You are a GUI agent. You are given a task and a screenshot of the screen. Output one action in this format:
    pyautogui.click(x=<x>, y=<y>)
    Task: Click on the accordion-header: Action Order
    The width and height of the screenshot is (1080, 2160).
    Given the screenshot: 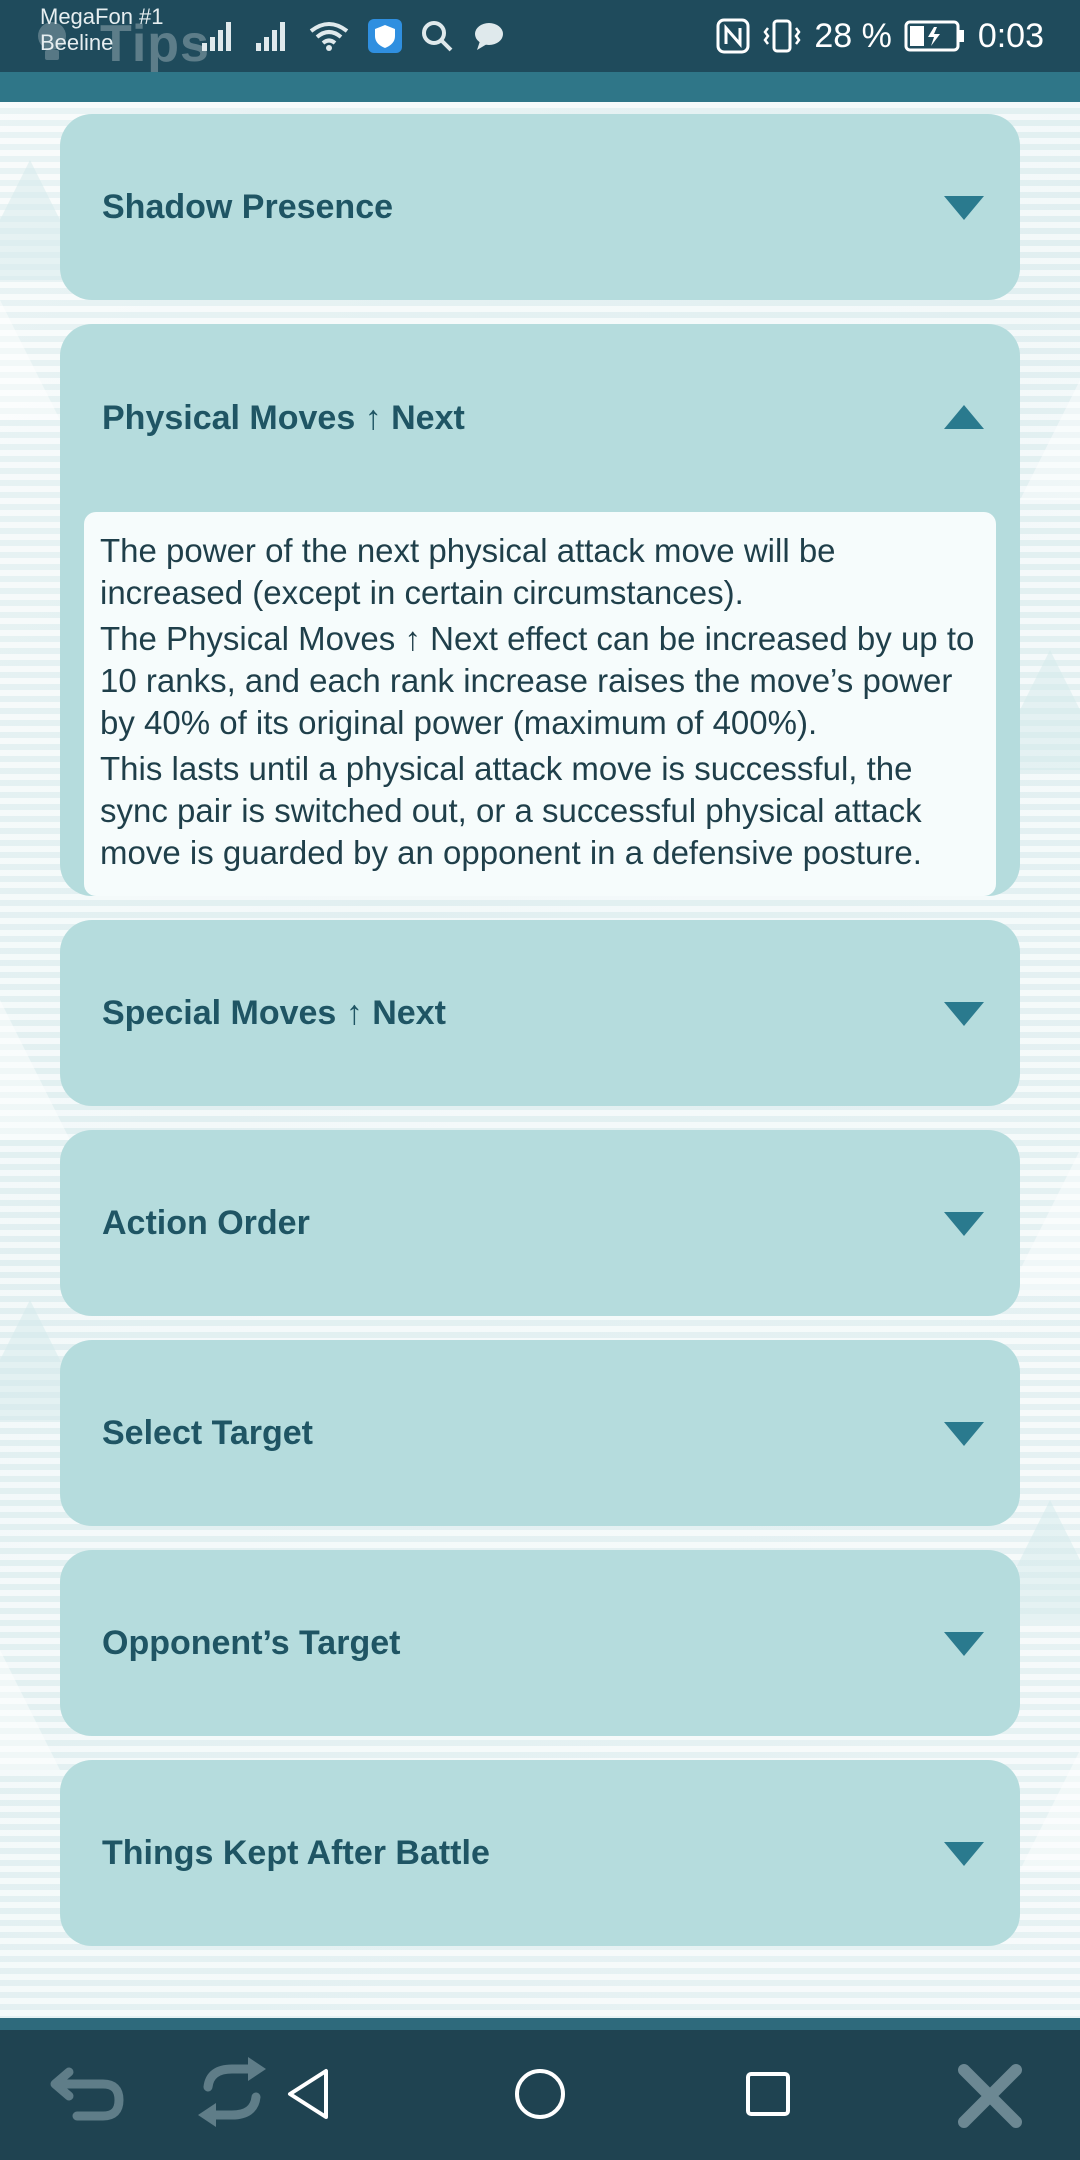 What is the action you would take?
    pyautogui.click(x=540, y=1223)
    